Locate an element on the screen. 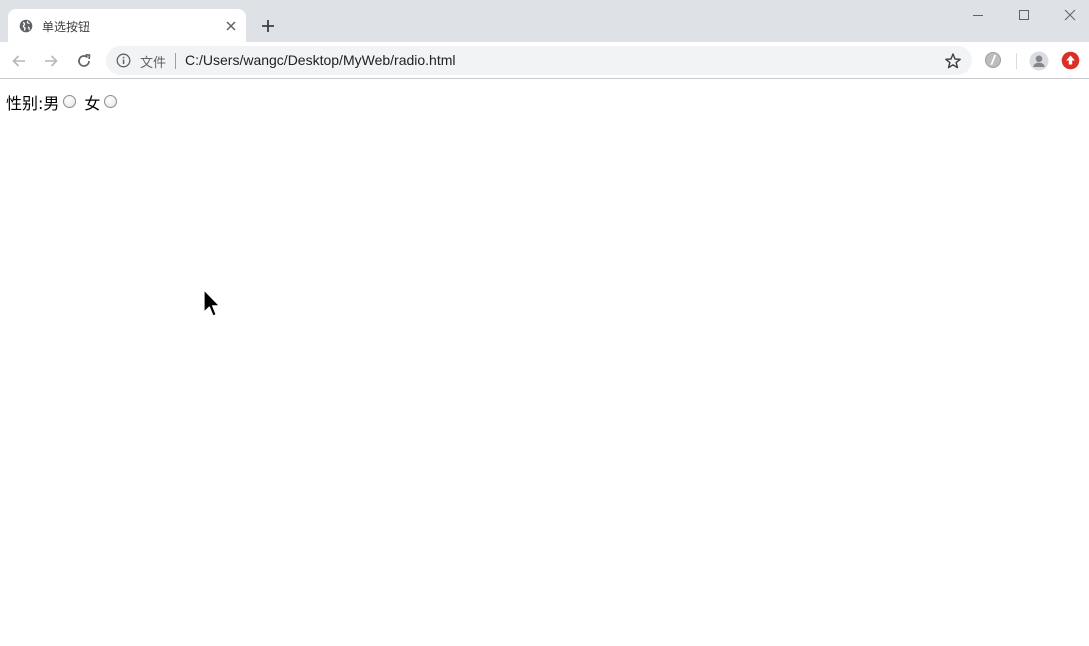  new-tab-button is located at coordinates (268, 26).